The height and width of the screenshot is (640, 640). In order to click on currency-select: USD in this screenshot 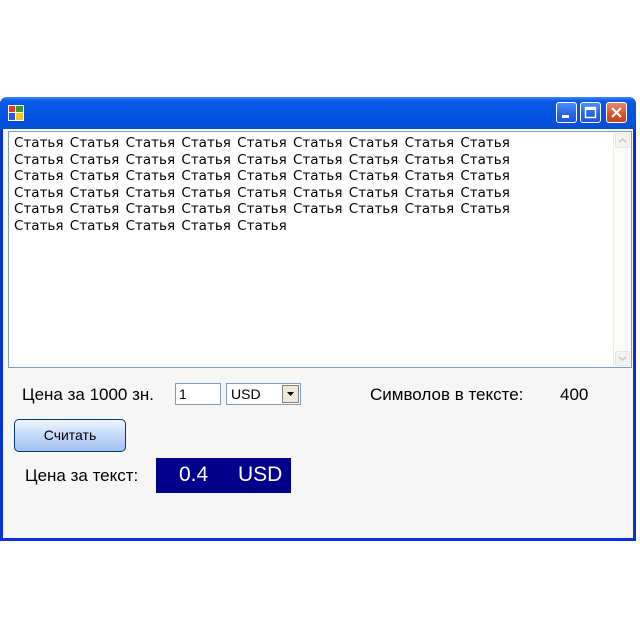, I will do `click(263, 394)`.